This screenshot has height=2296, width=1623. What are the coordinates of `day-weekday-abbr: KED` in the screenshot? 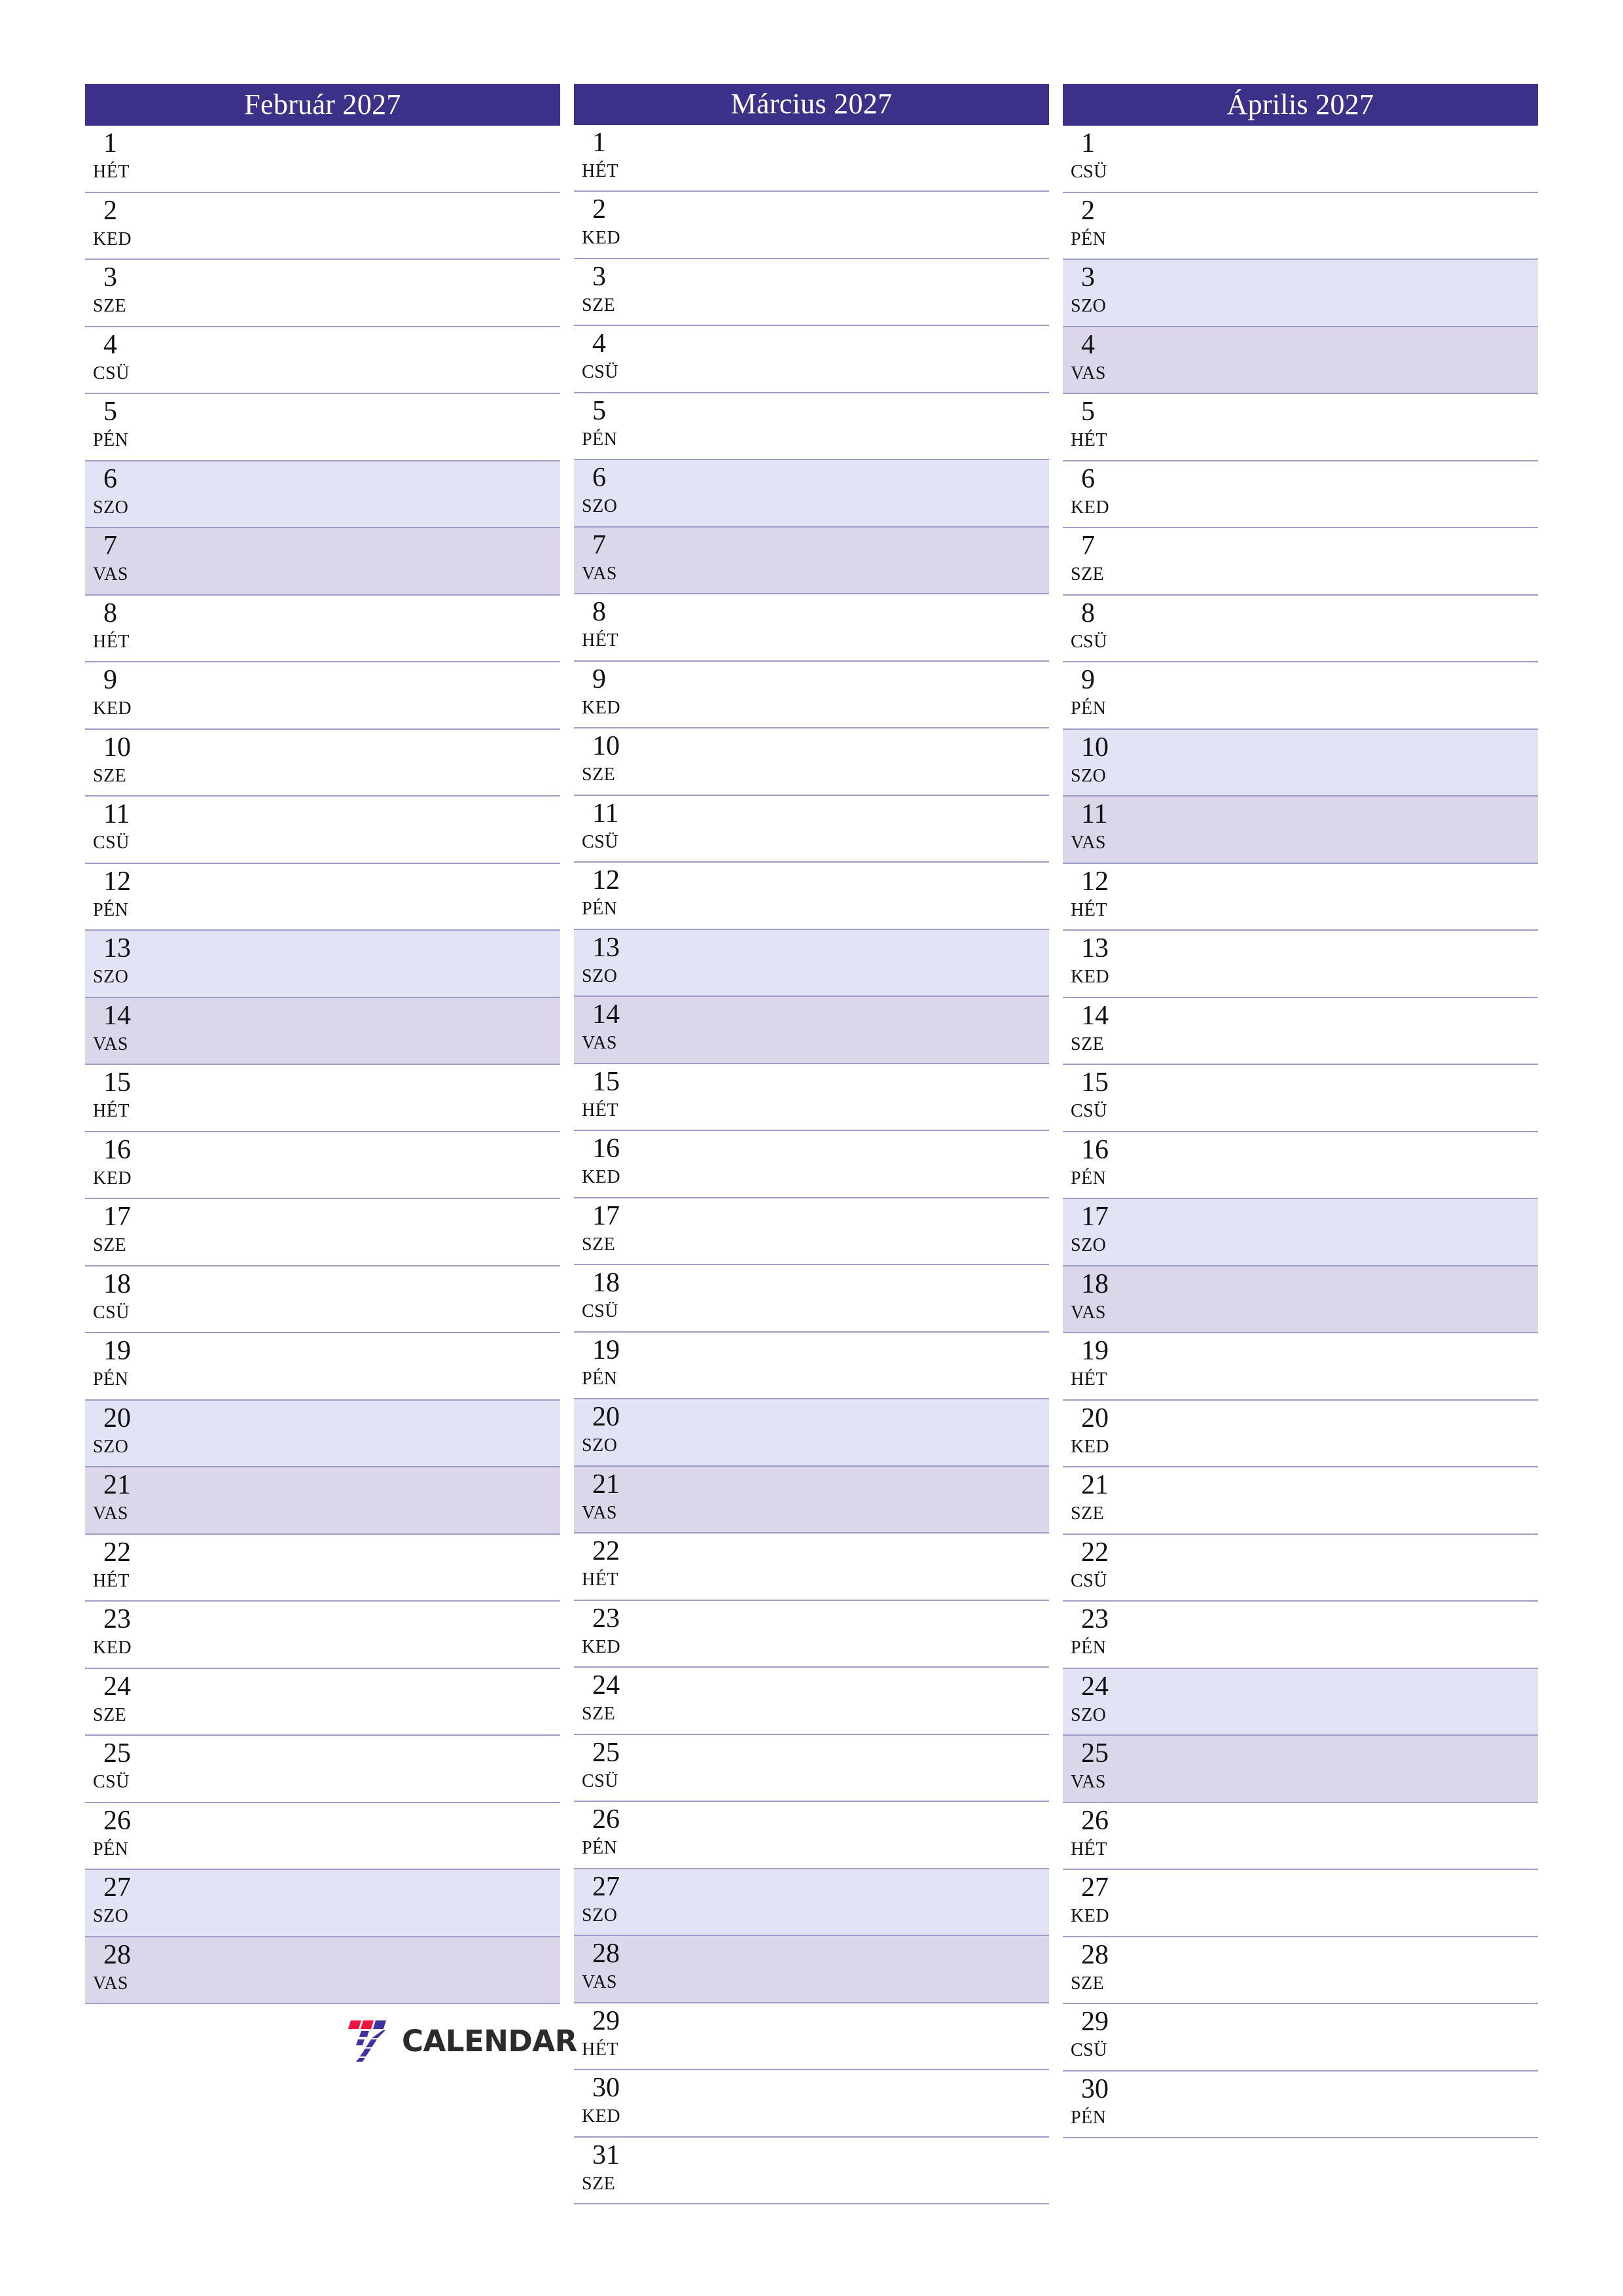 It's located at (601, 708).